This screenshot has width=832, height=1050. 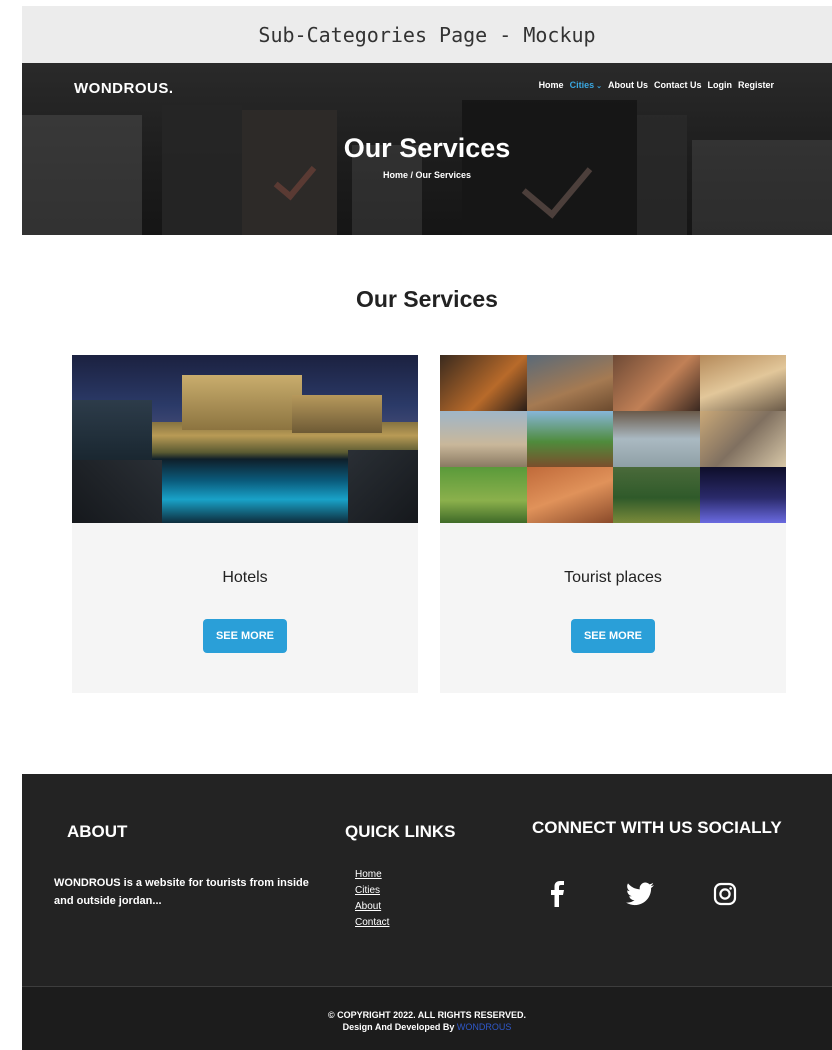 What do you see at coordinates (398, 1027) in the screenshot?
I see `credit-prefix: Design And Developed By` at bounding box center [398, 1027].